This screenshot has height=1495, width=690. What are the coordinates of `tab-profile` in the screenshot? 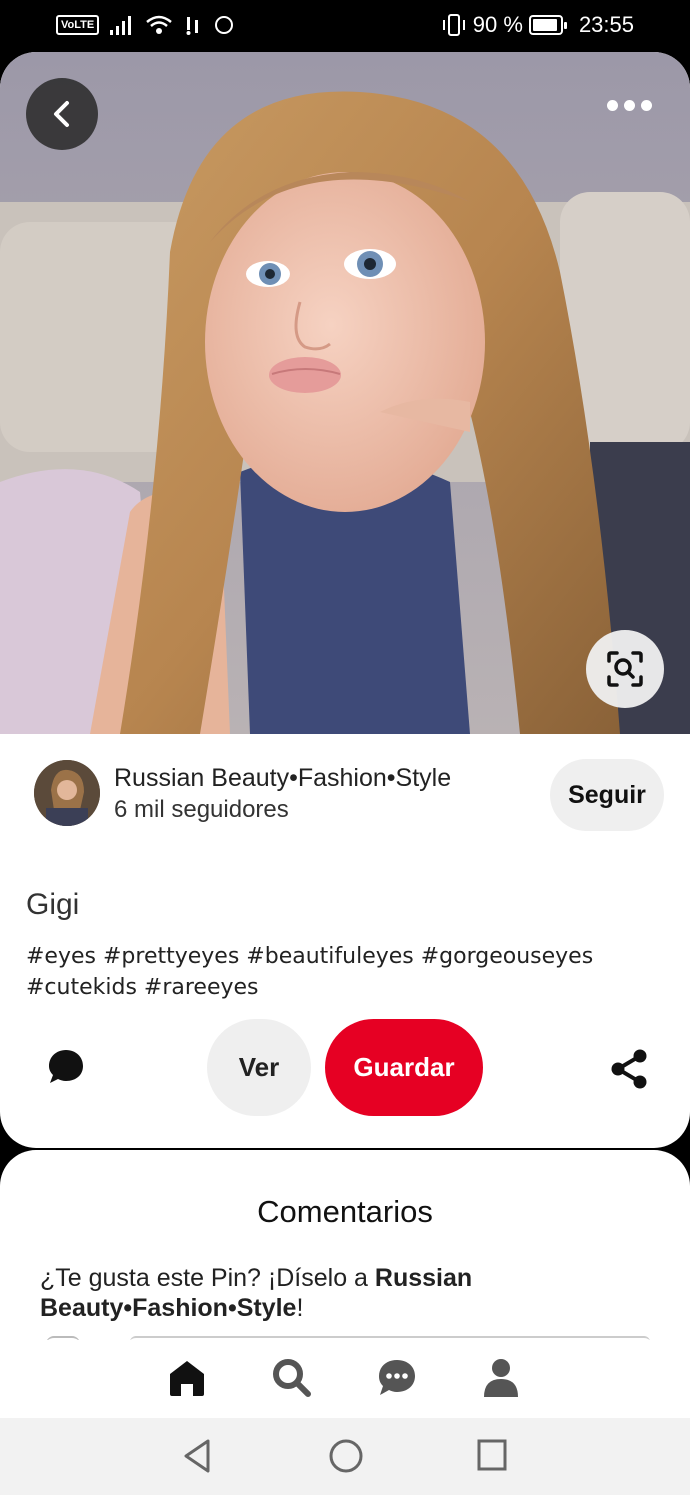 It's located at (501, 1378).